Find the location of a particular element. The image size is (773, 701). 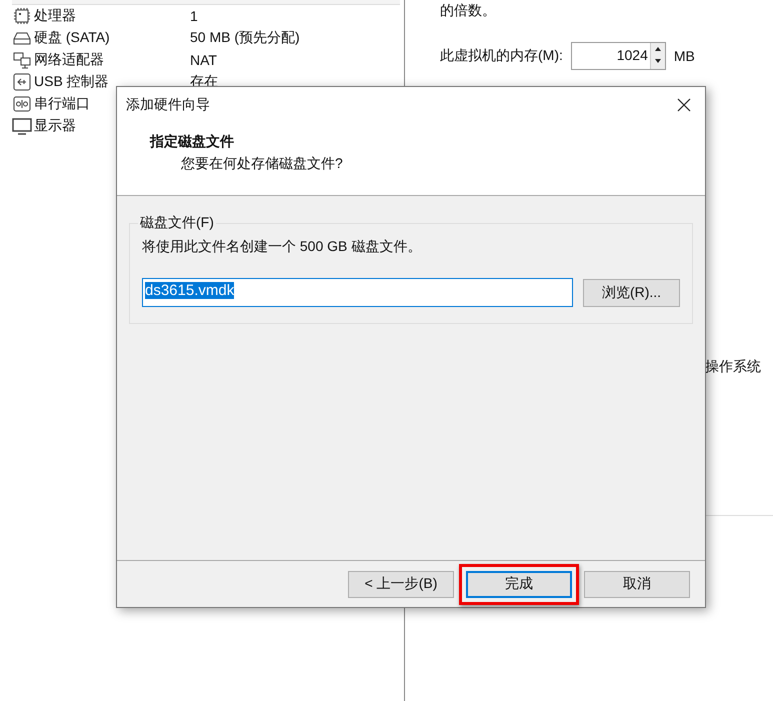

step-subheading: 您要在何处存储磁盘文件? is located at coordinates (262, 164).